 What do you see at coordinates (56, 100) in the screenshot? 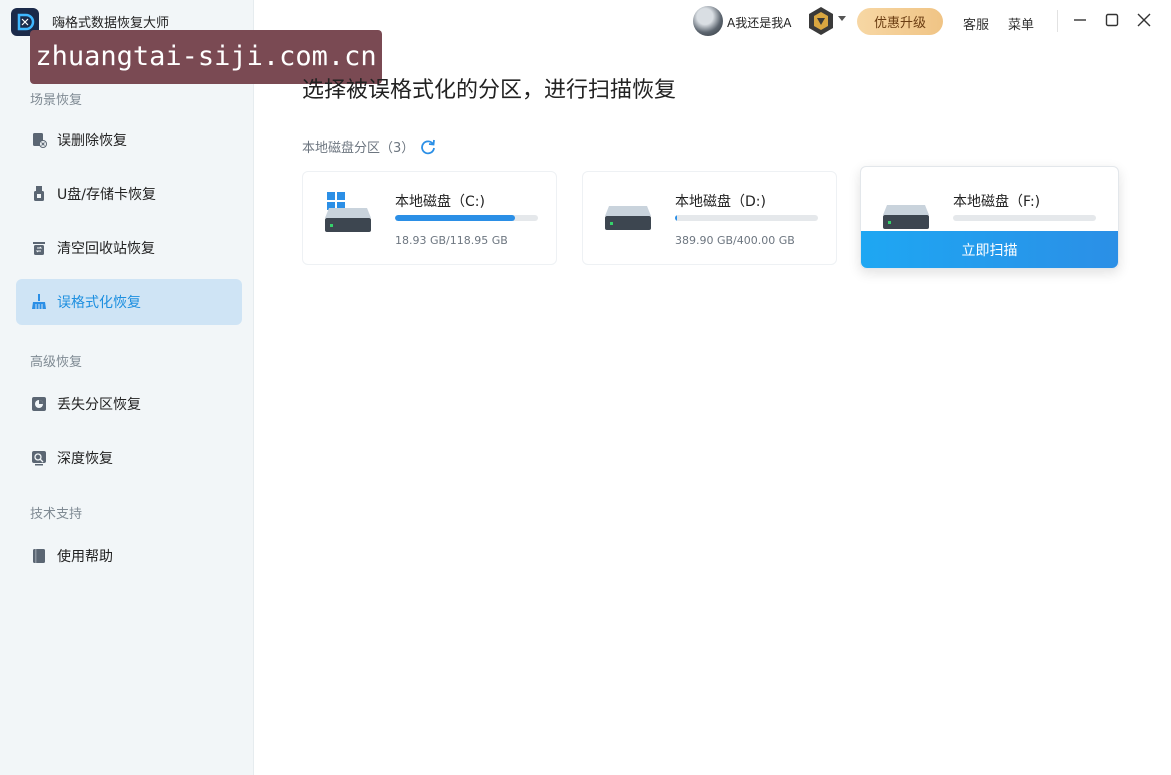
I see `section-label-scene: 场景恢复` at bounding box center [56, 100].